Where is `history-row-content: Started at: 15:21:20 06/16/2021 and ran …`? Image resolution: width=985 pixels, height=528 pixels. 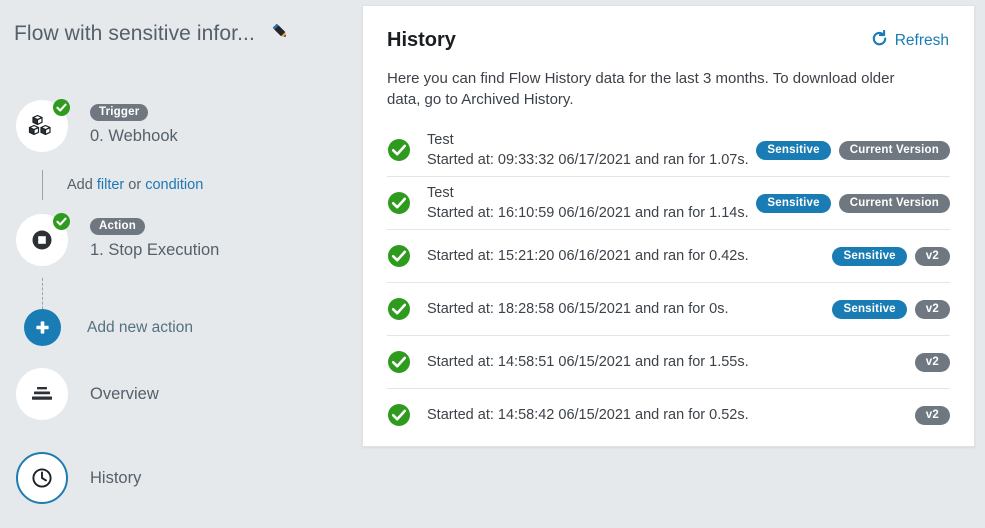 history-row-content: Started at: 15:21:20 06/16/2021 and ran … is located at coordinates (623, 256).